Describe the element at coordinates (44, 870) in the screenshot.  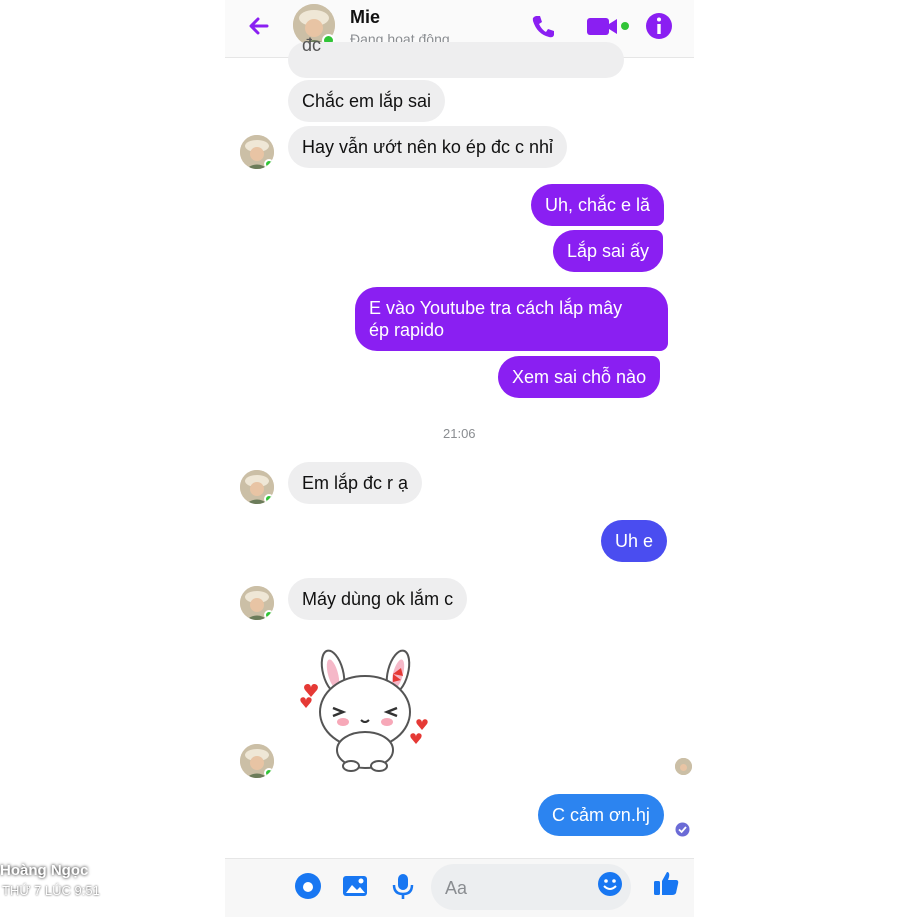
I see `poster-name-overlay: Hoàng Ngọc` at that location.